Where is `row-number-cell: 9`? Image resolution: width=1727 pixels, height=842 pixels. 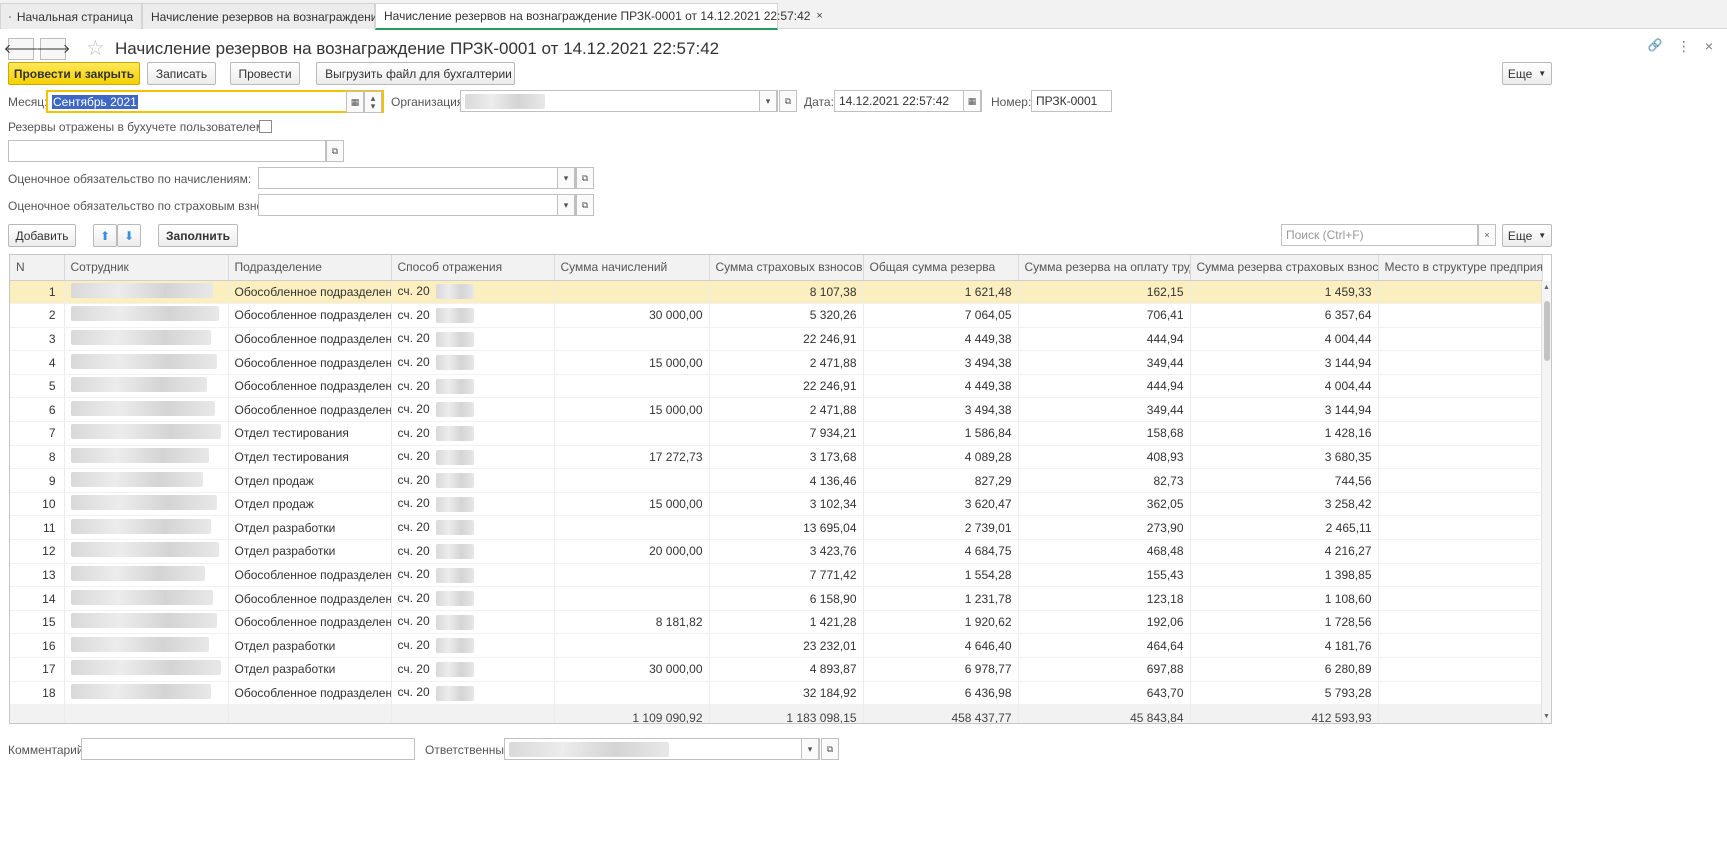 row-number-cell: 9 is located at coordinates (37, 480).